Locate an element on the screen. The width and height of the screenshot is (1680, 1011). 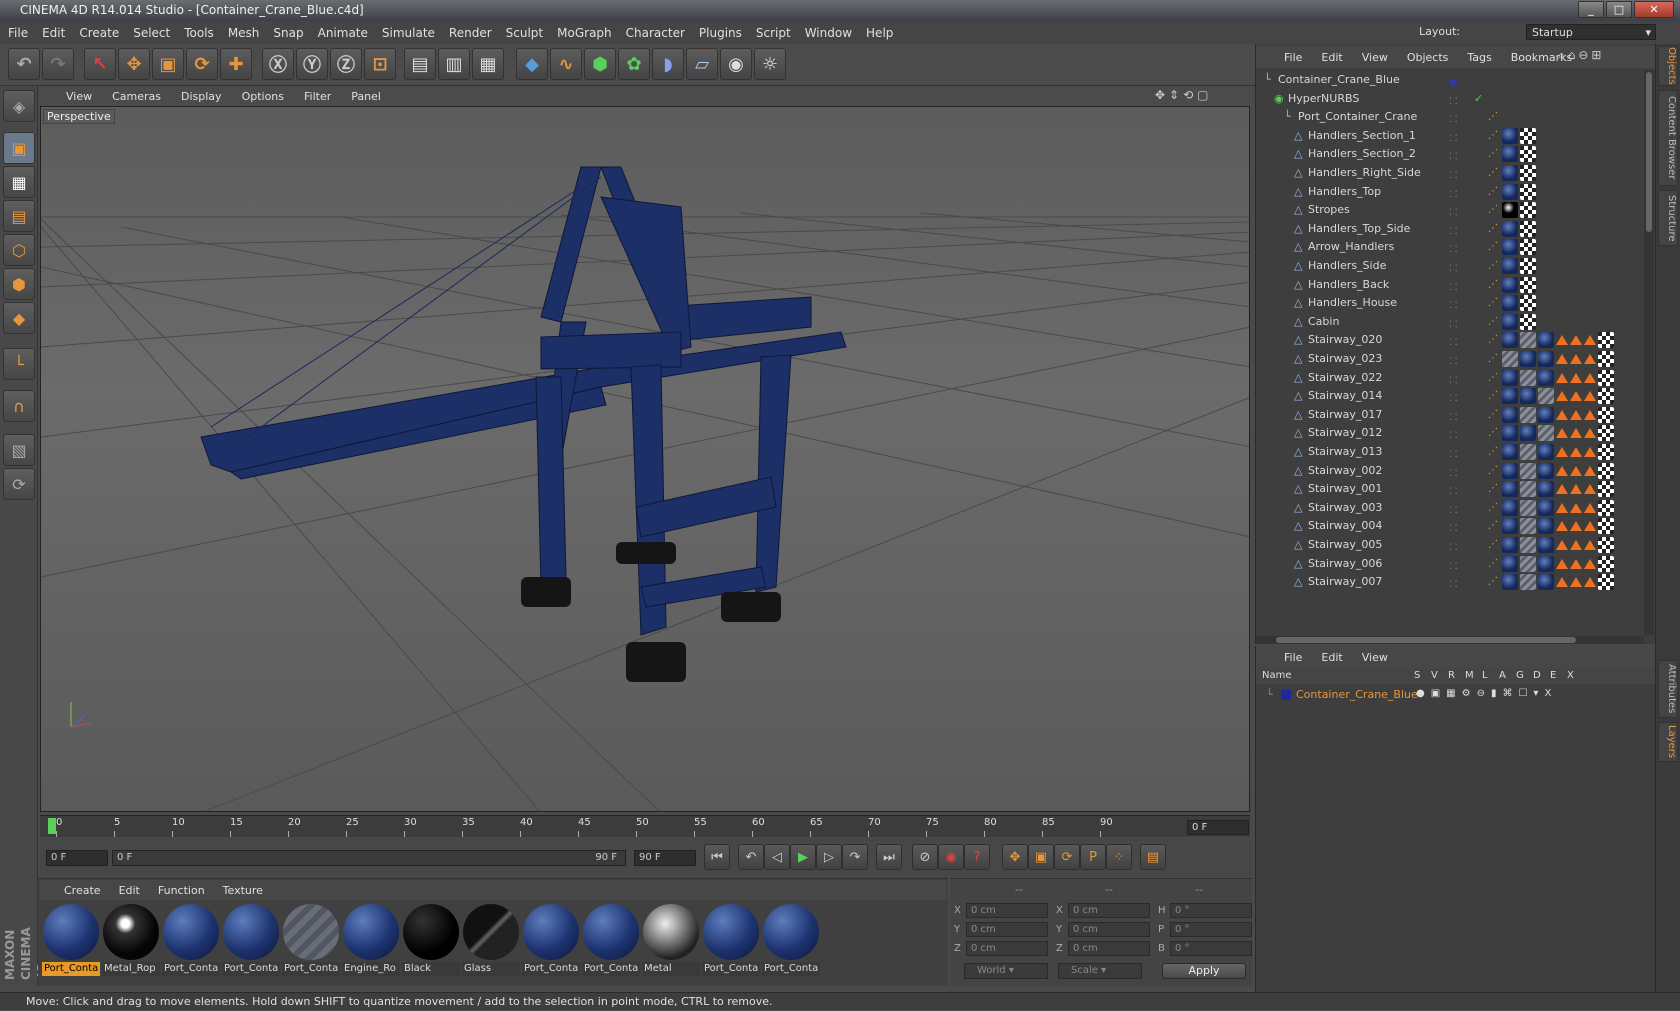
texture-mode-icon: ▦ is located at coordinates (19, 182).